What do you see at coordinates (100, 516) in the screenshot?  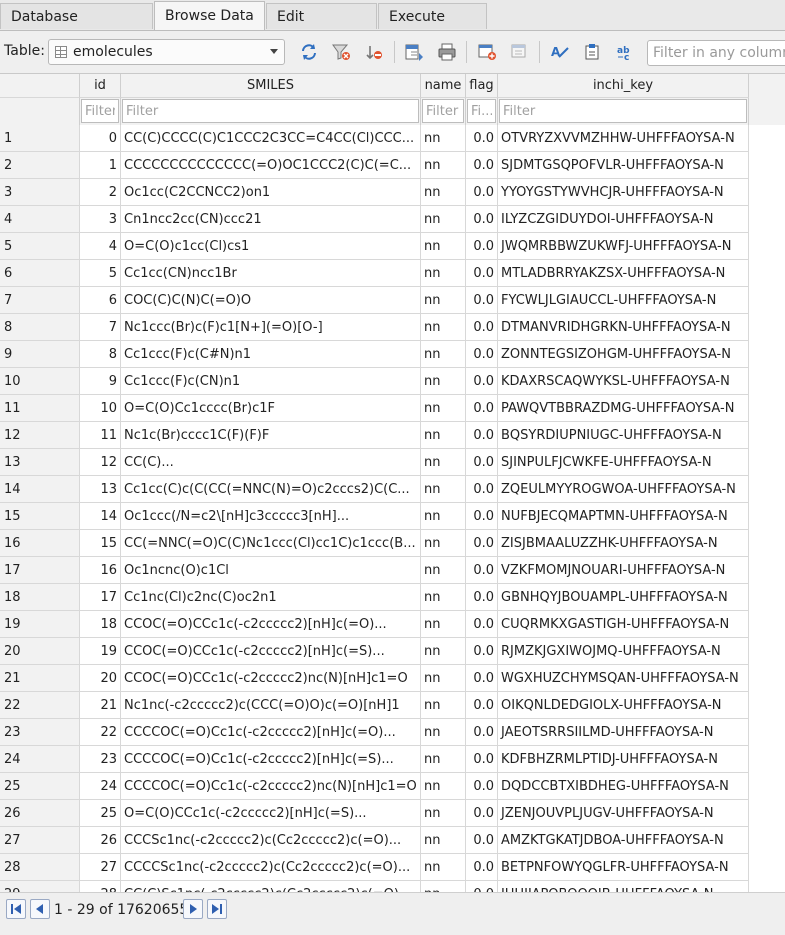 I see `cell-id: 14` at bounding box center [100, 516].